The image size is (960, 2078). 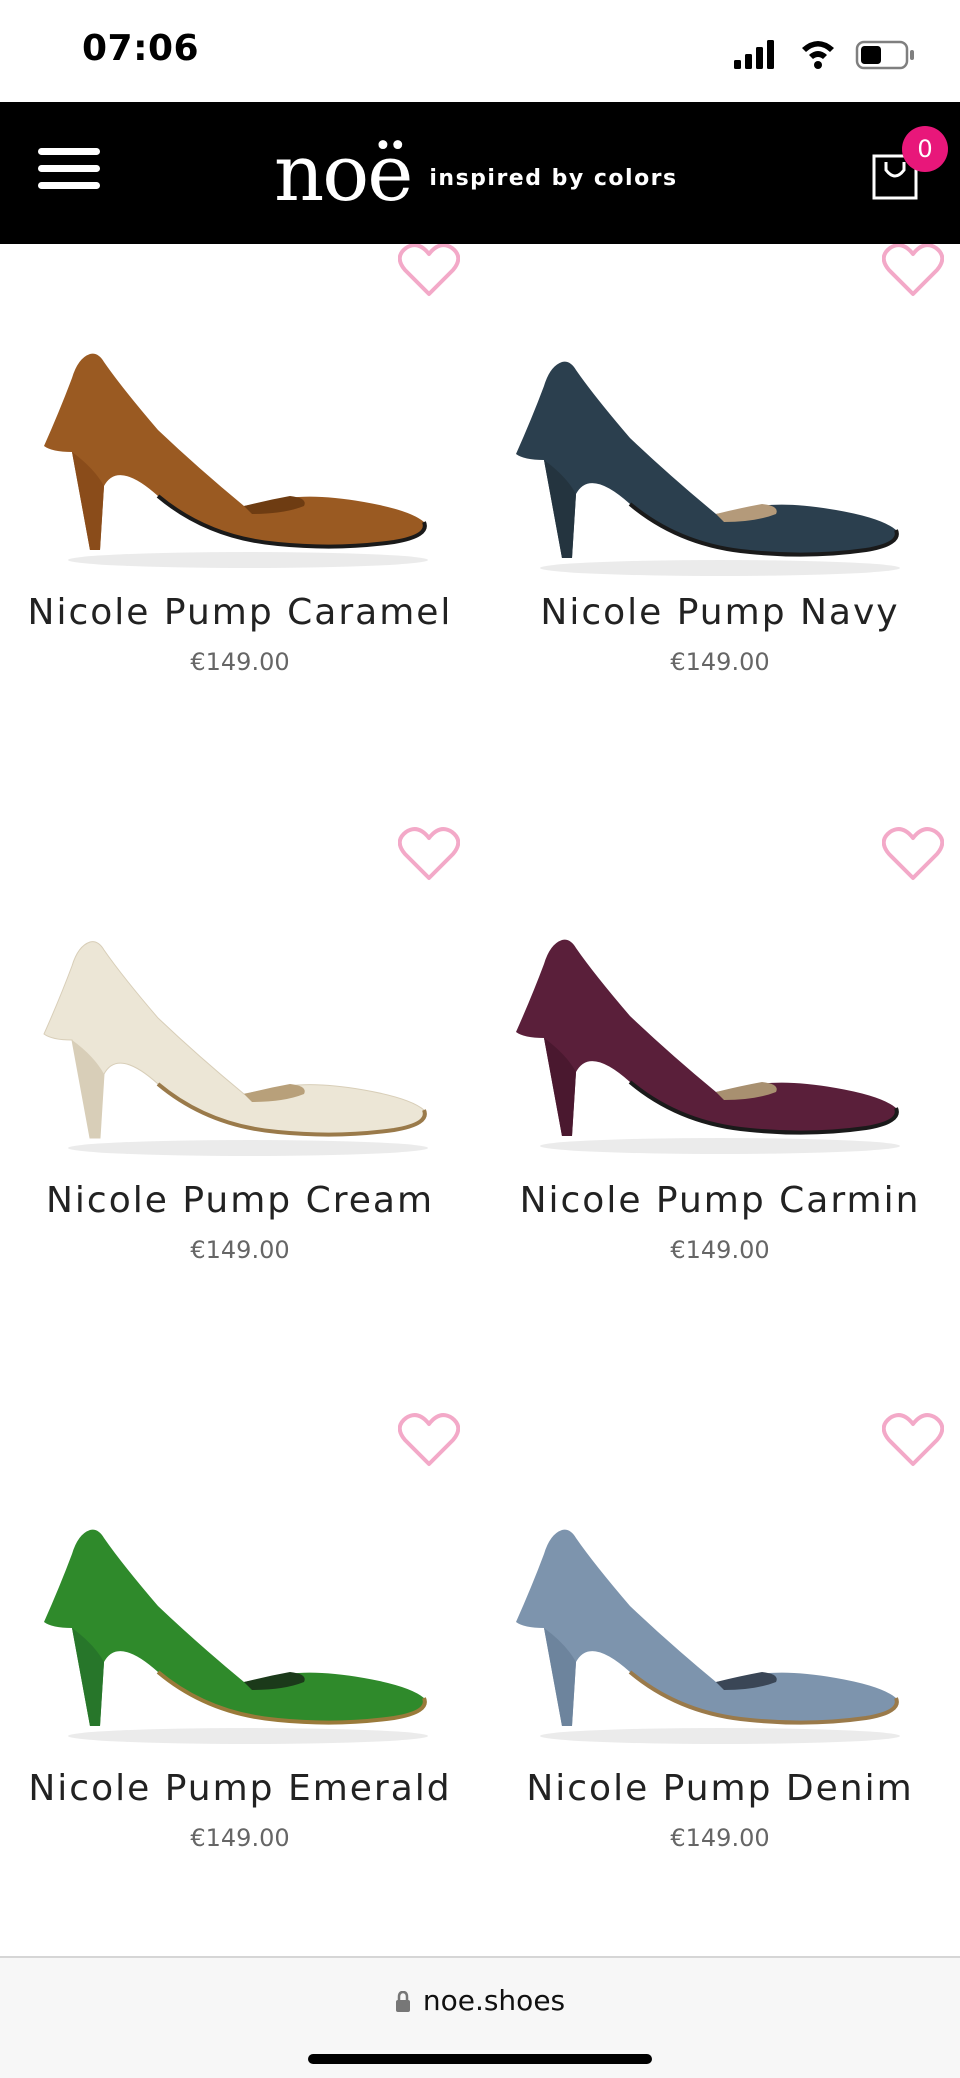 I want to click on product-card: Nicole Pump Navy €149.00, so click(x=720, y=520).